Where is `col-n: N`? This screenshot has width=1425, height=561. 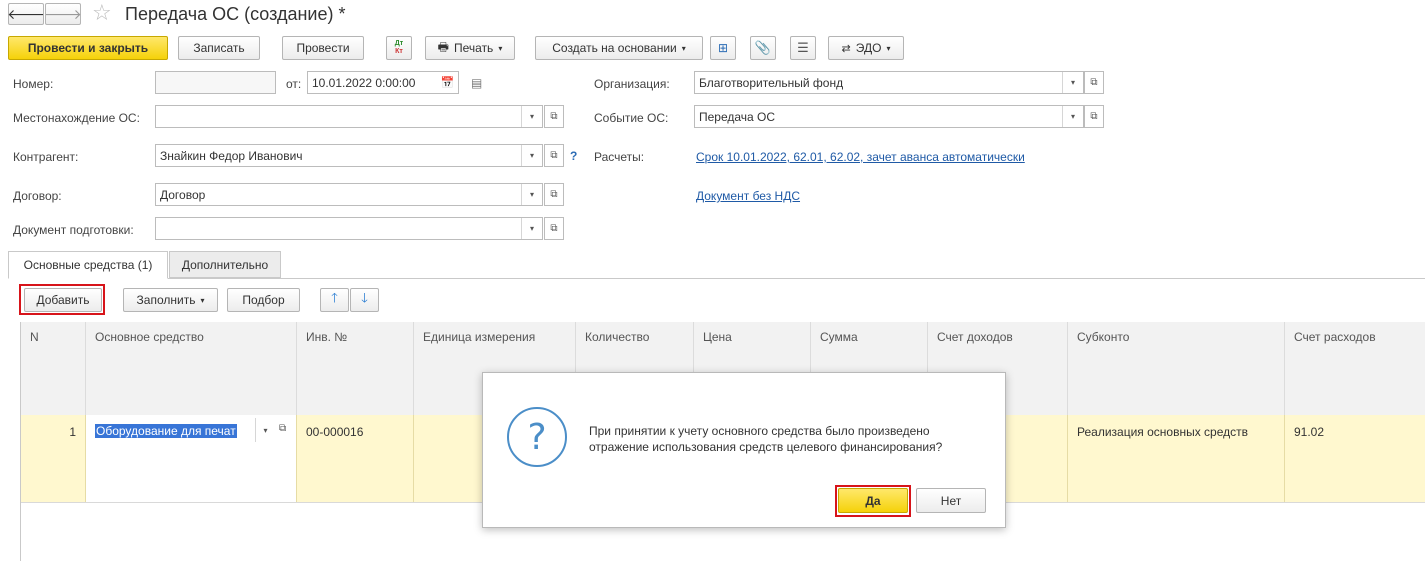
col-n: N is located at coordinates (53, 368).